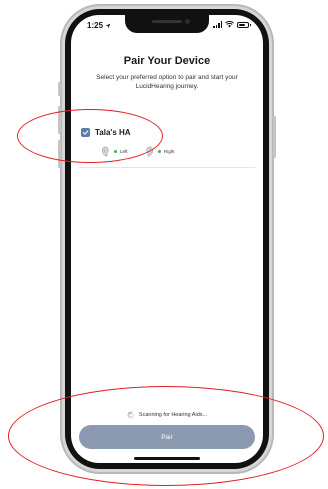  Describe the element at coordinates (169, 151) in the screenshot. I see `right-label: Right` at that location.